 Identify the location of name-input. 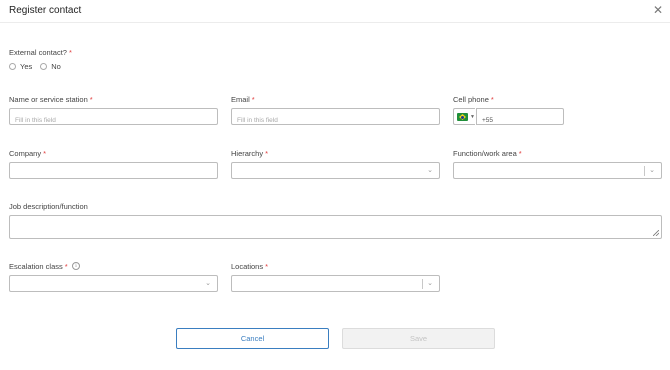
(113, 120).